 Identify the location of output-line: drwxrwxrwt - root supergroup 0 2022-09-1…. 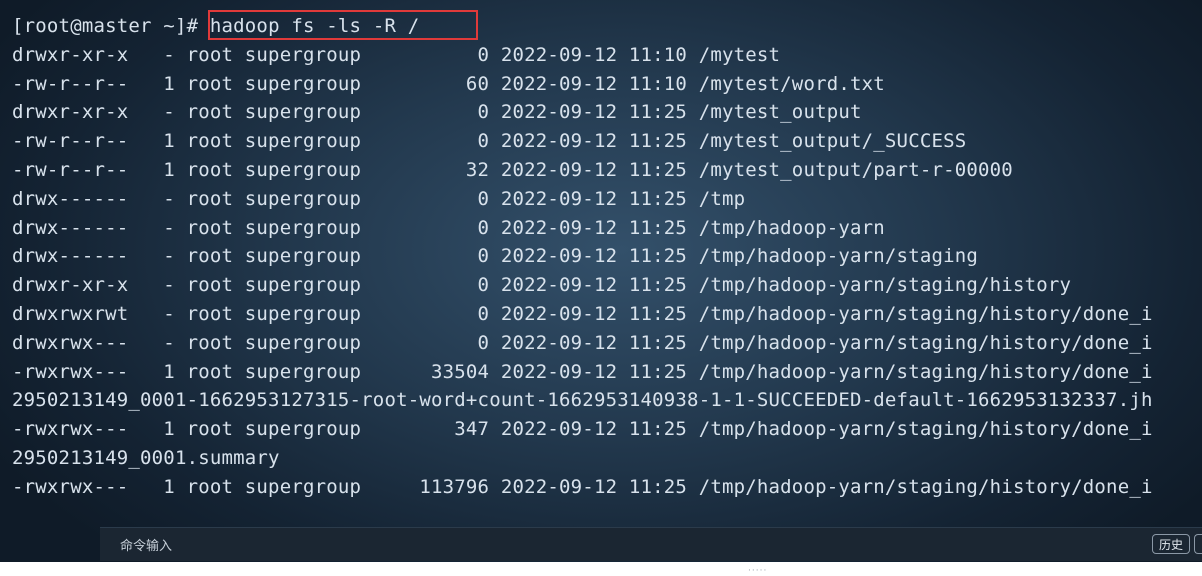
(582, 313).